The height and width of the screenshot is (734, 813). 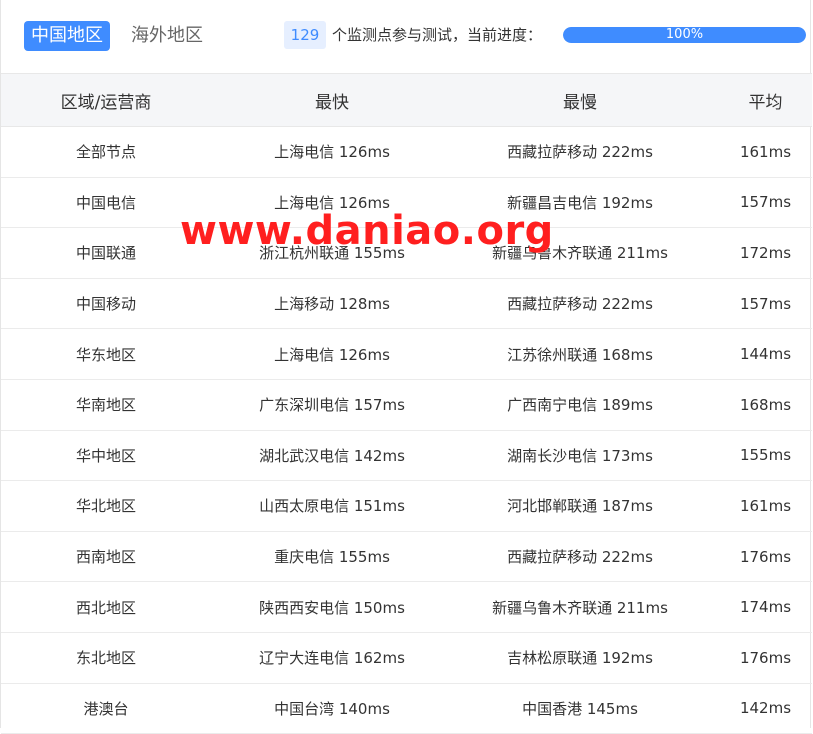 What do you see at coordinates (406, 304) in the screenshot?
I see `table-row: 中国移动 上海移动 128ms 西藏拉萨移动 222ms 157ms` at bounding box center [406, 304].